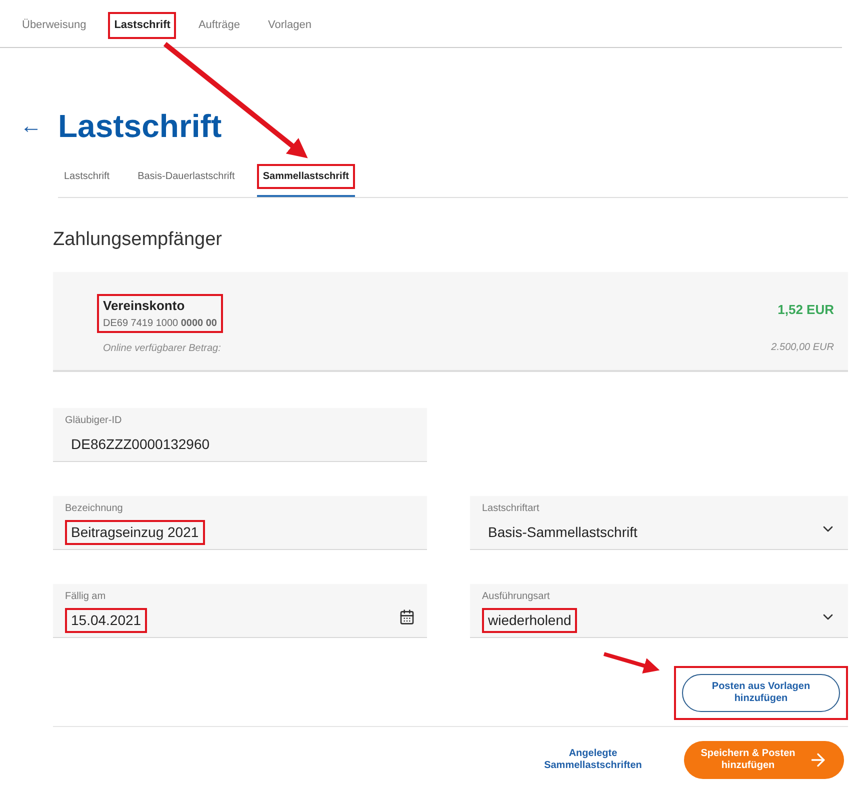 Image resolution: width=852 pixels, height=794 pixels. I want to click on calendar-icon, so click(407, 617).